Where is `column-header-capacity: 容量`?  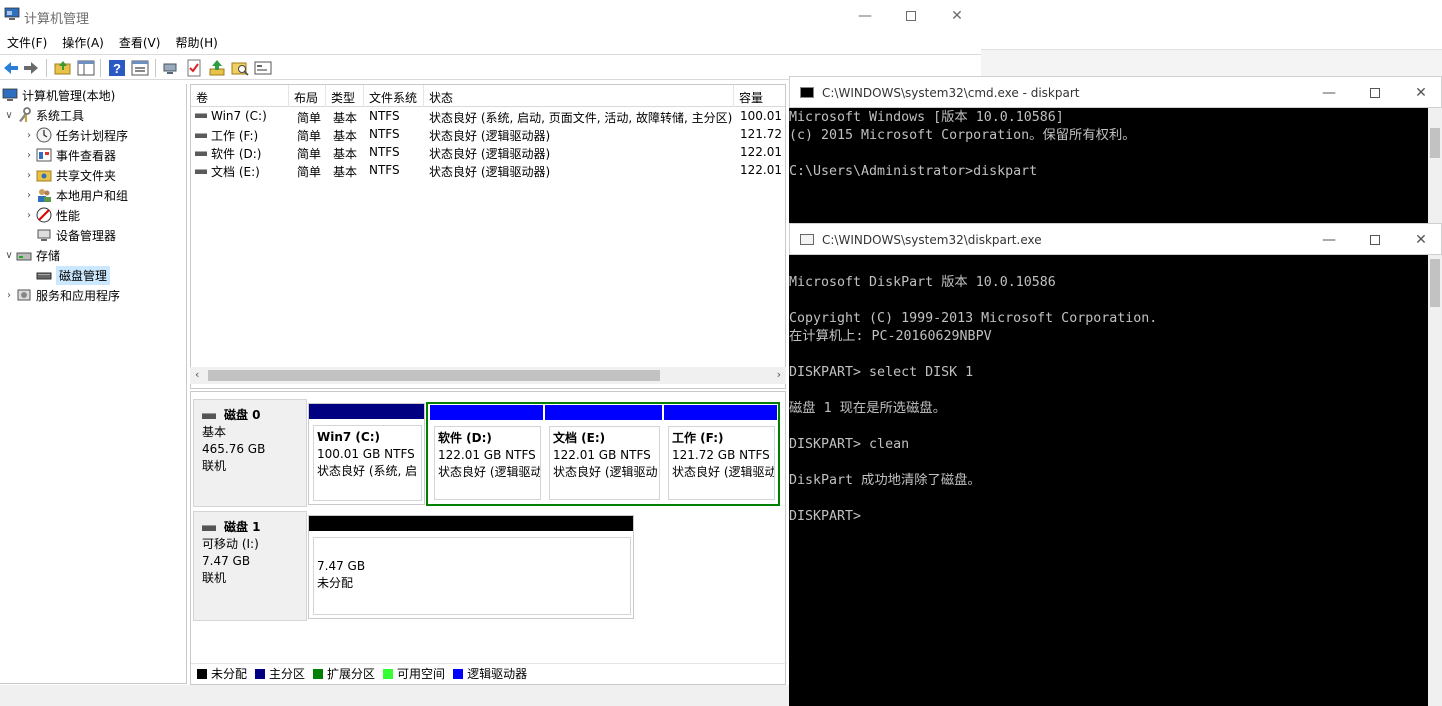
column-header-capacity: 容量 is located at coordinates (759, 96).